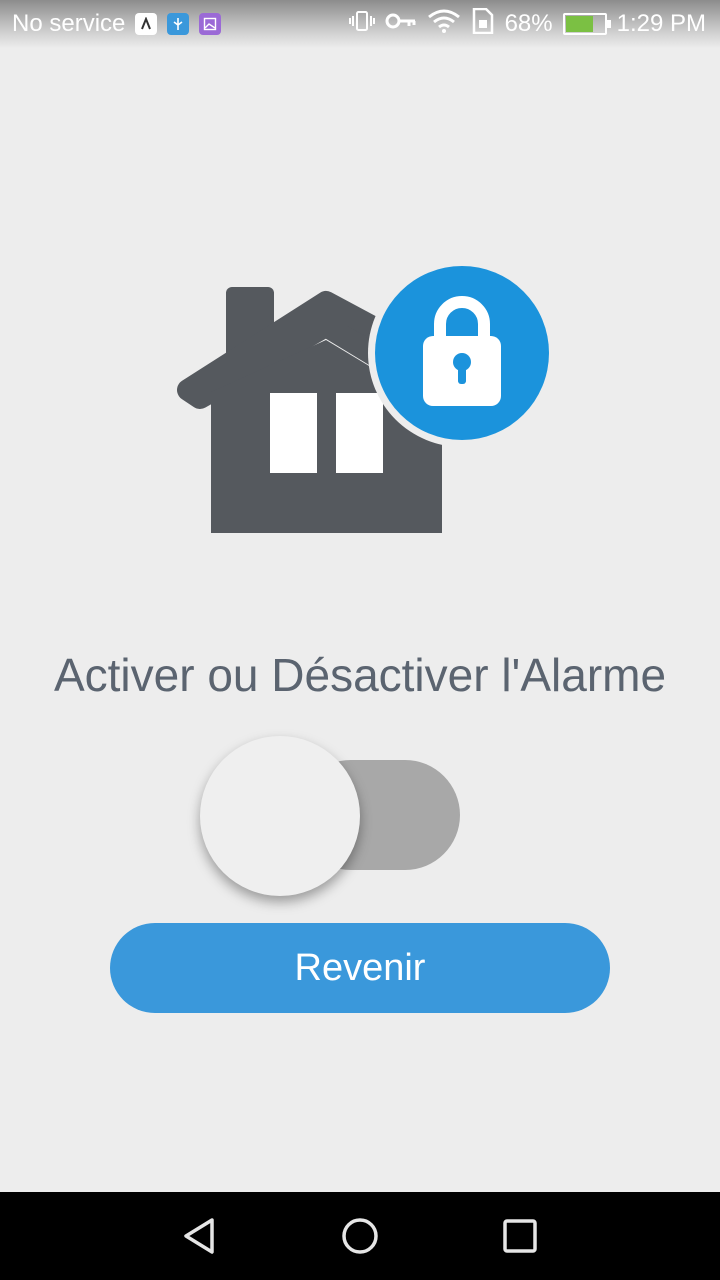  Describe the element at coordinates (210, 24) in the screenshot. I see `image-icon` at that location.